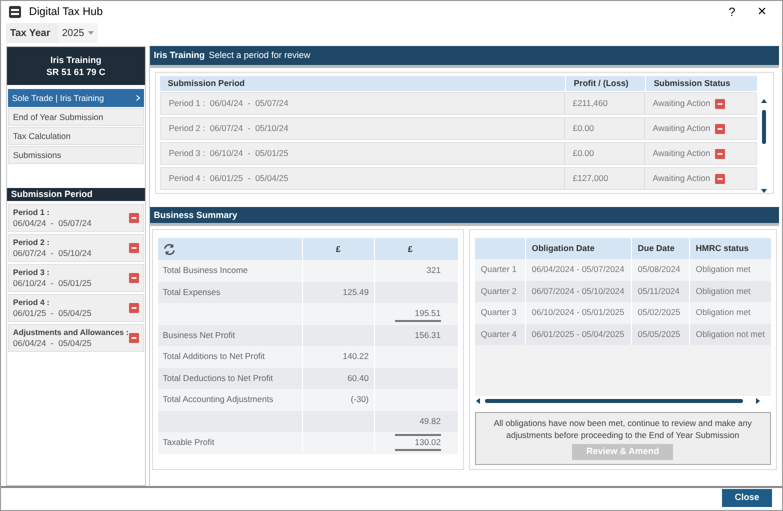 The image size is (783, 511). Describe the element at coordinates (205, 271) in the screenshot. I see `row-label: Total Business Income` at that location.